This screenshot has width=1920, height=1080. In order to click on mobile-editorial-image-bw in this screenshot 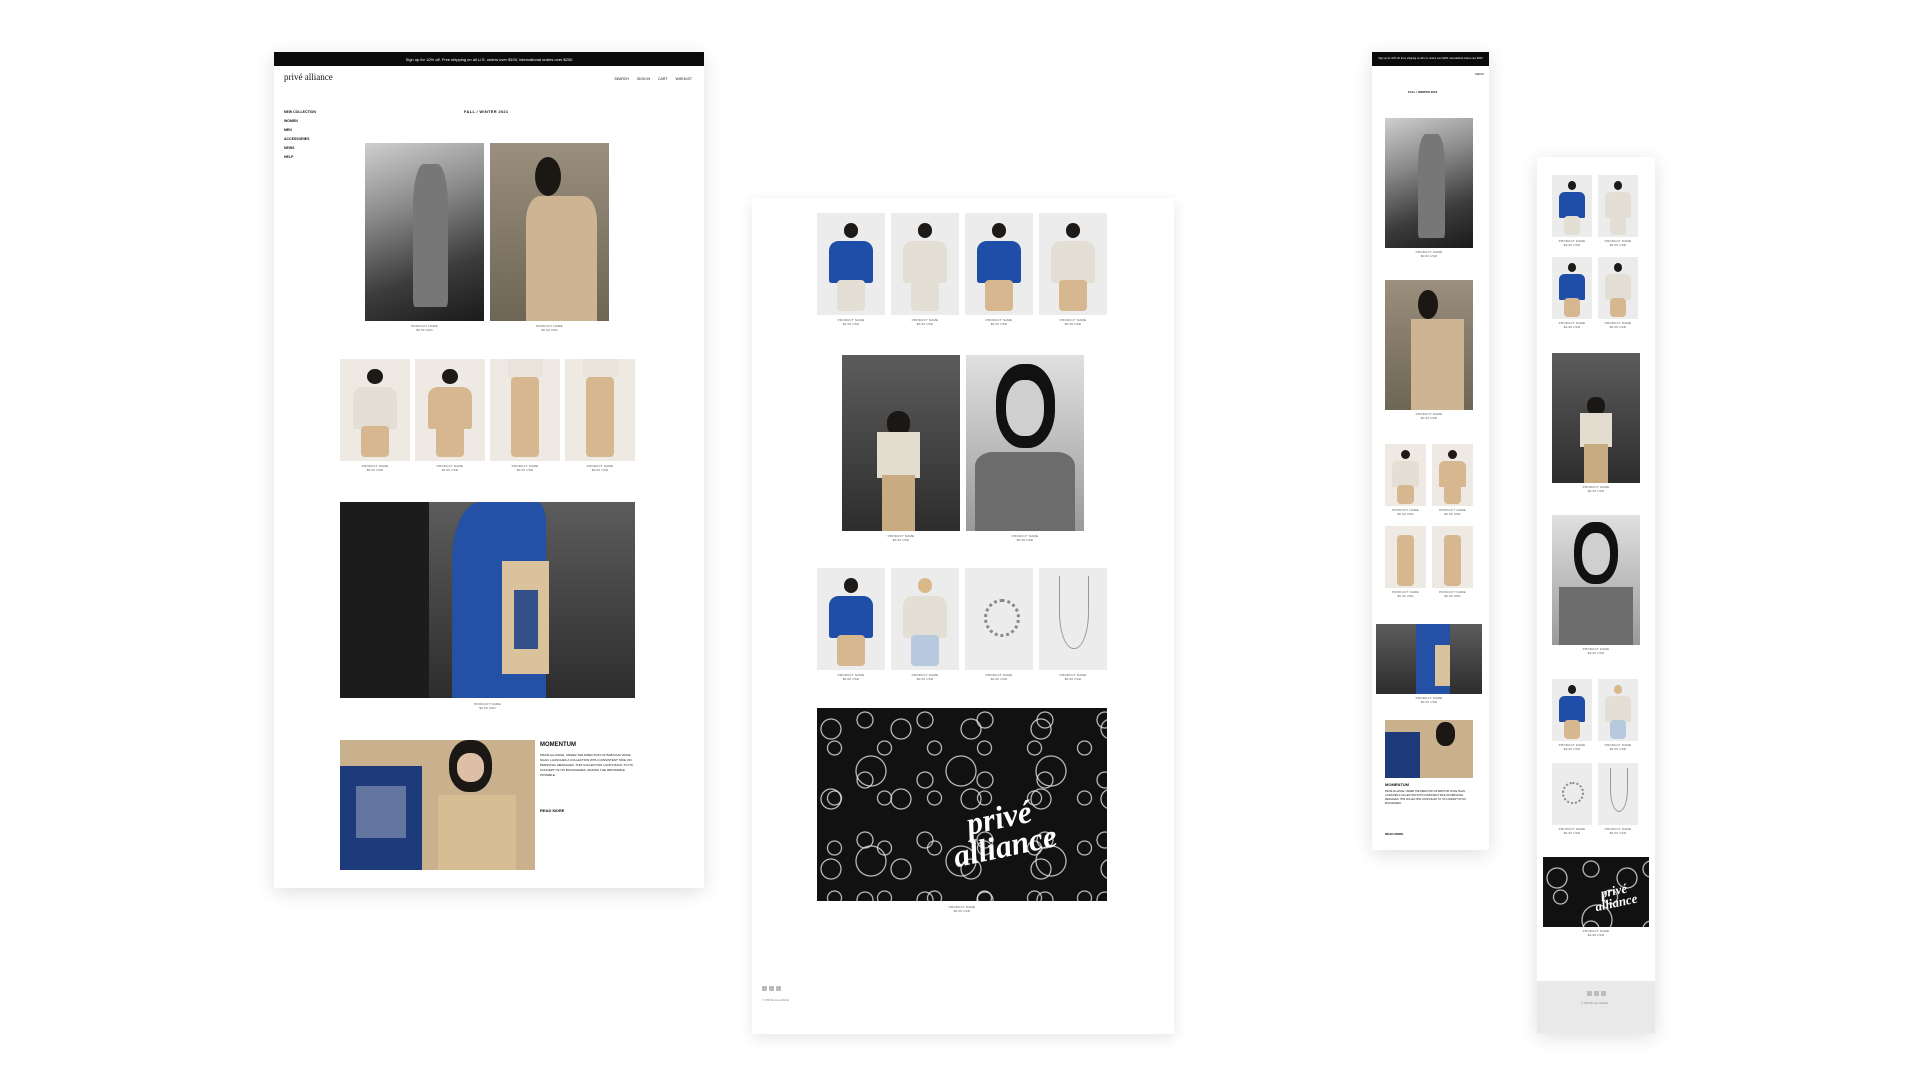, I will do `click(1429, 183)`.